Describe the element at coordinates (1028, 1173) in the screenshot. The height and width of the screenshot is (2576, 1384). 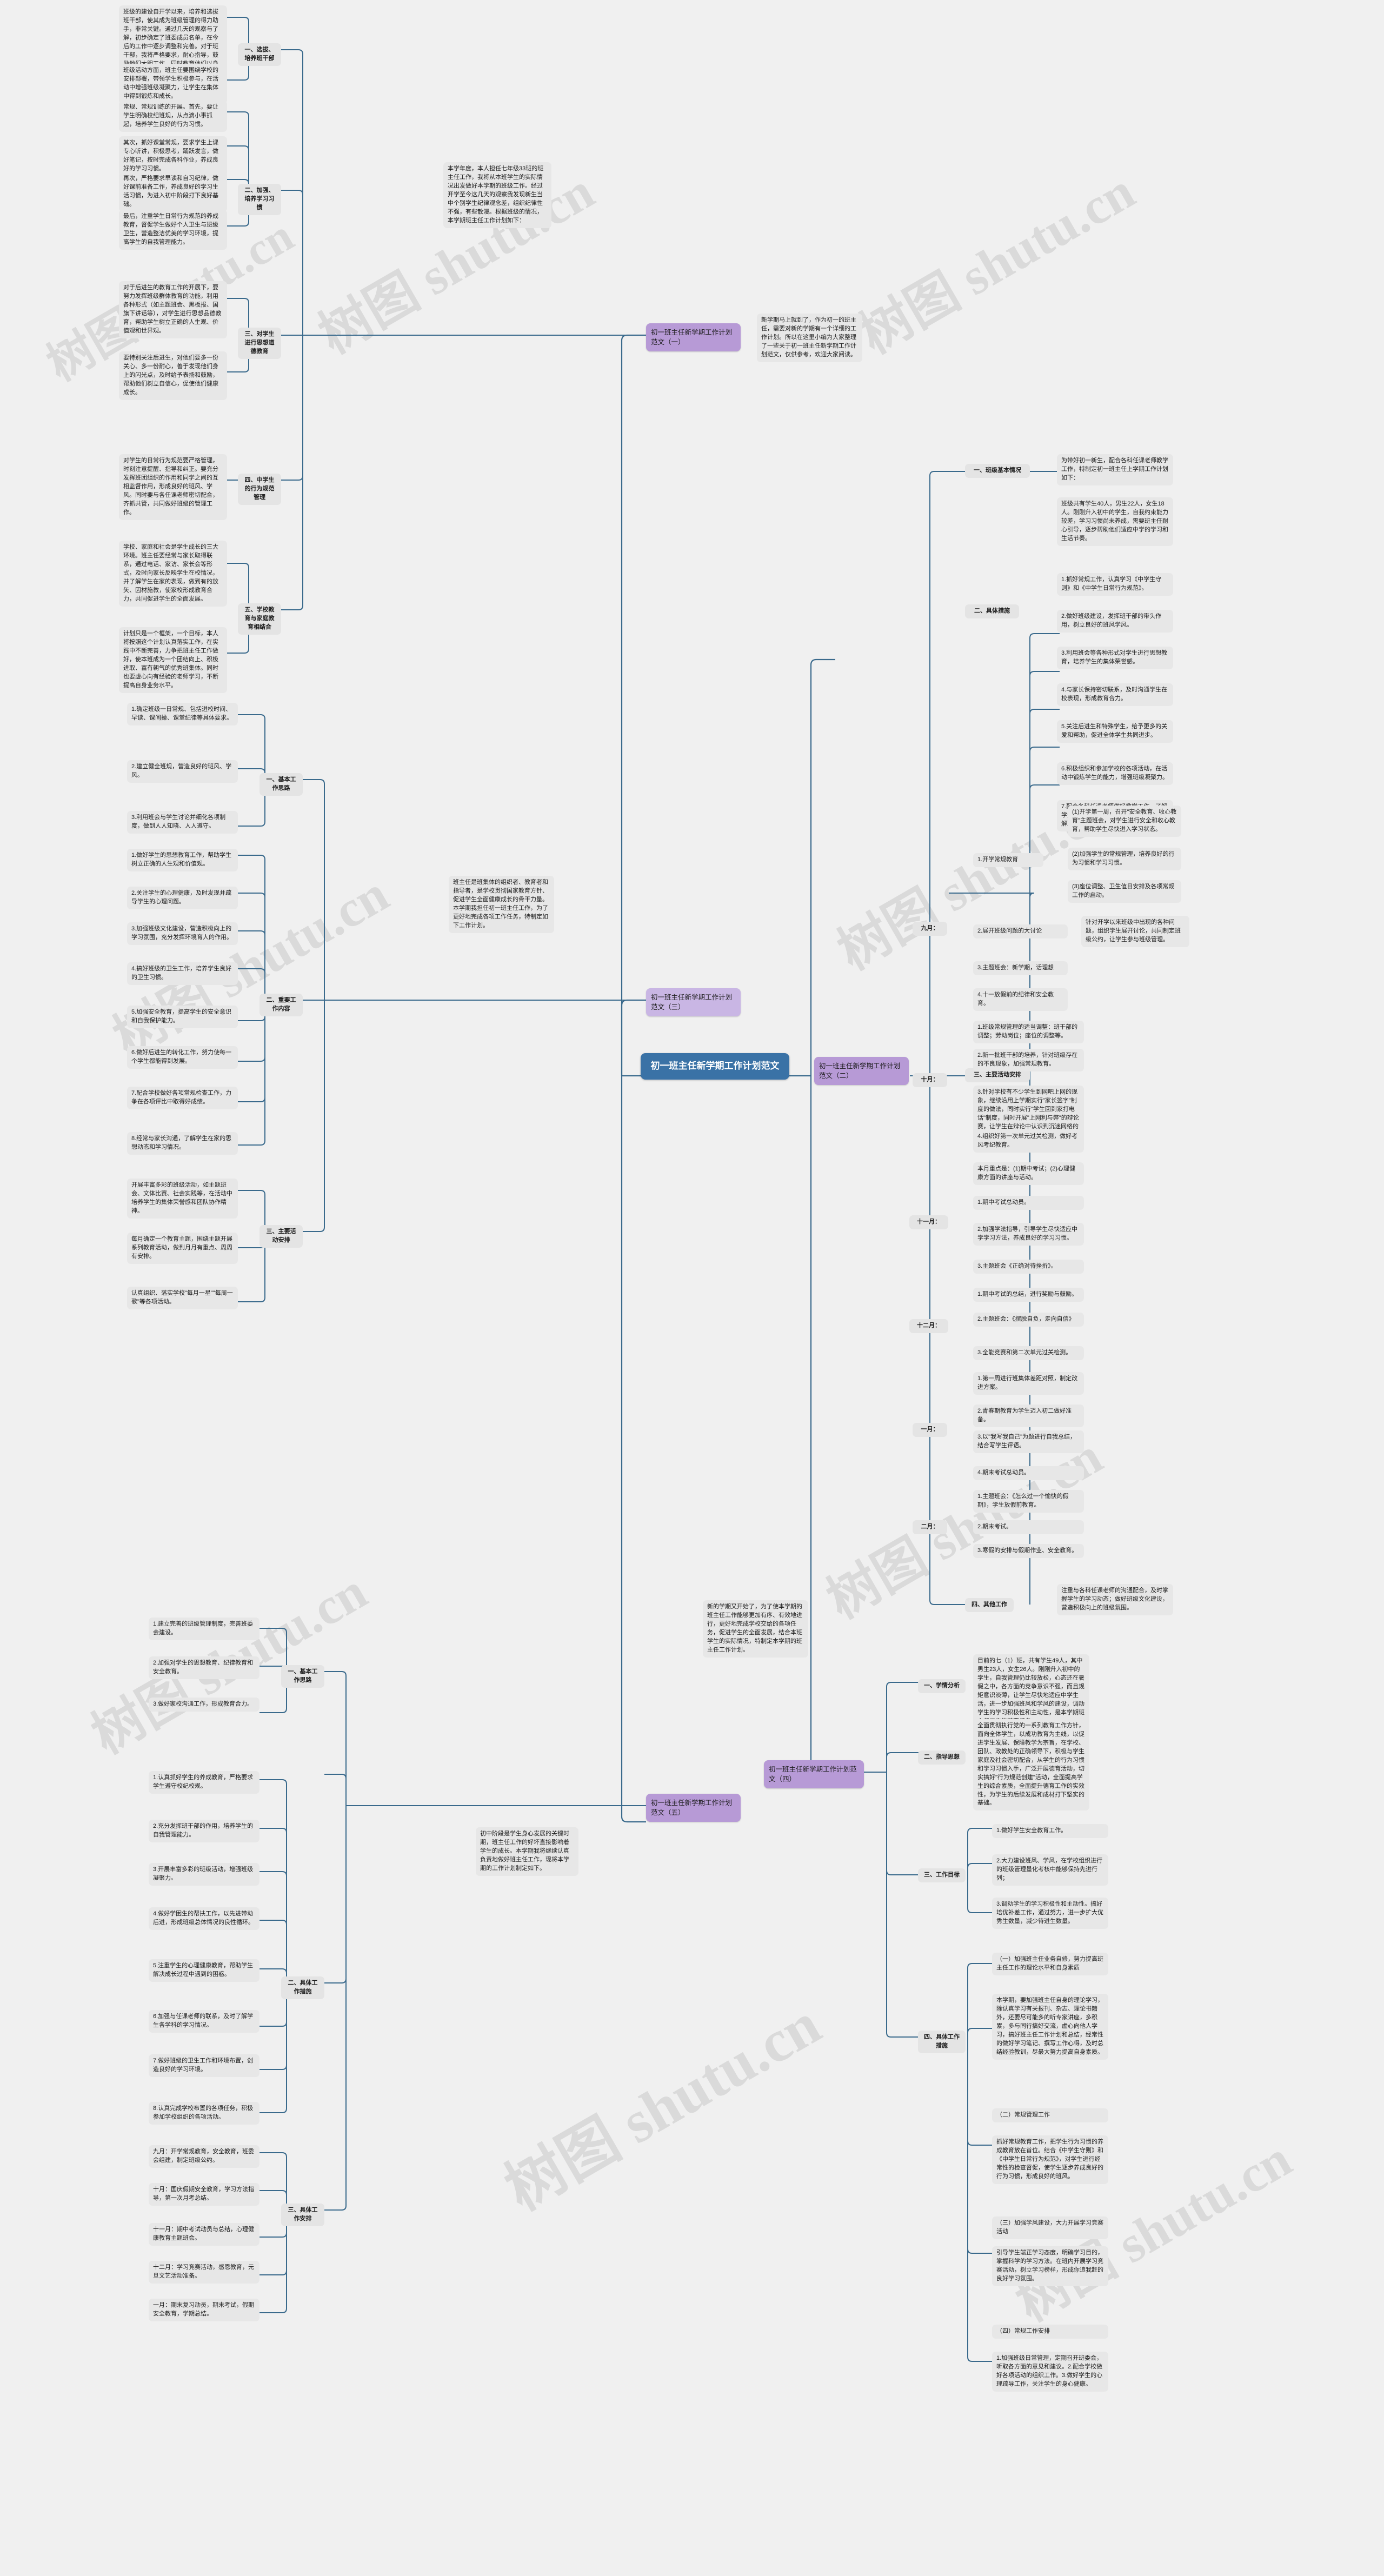
I see `doc2-month-item: 本月重点是：(1)期中考试；(2)心理健康方面的讲座与活动。` at that location.